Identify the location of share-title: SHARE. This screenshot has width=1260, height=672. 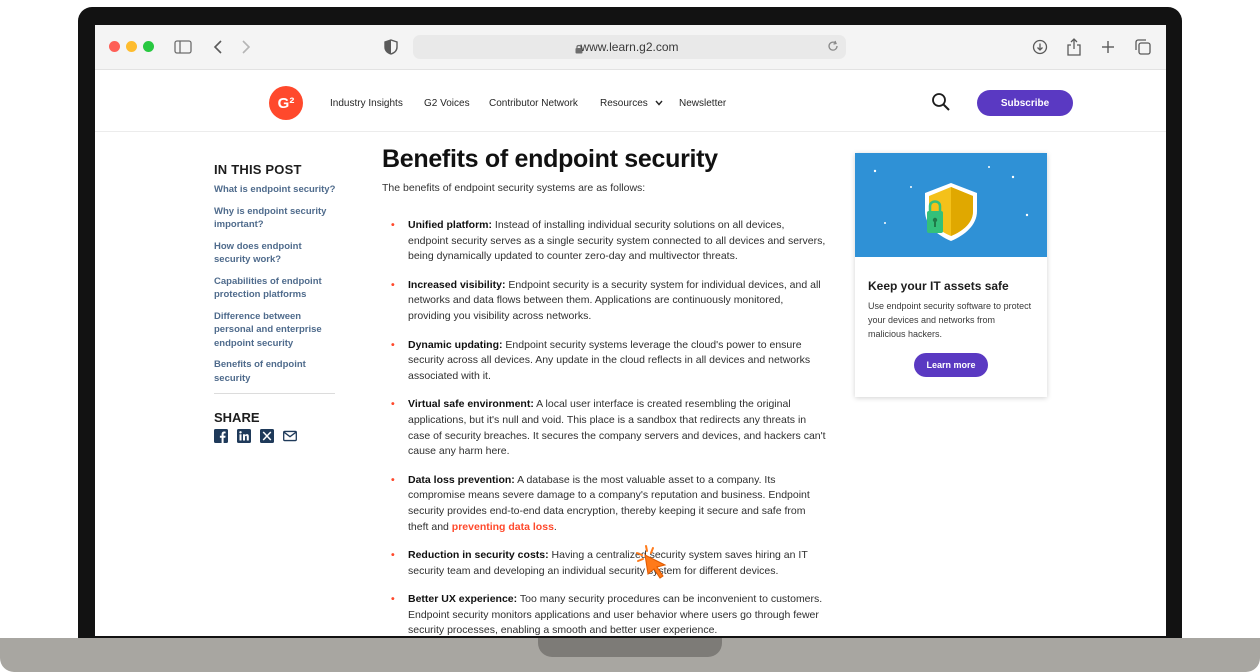
(237, 417).